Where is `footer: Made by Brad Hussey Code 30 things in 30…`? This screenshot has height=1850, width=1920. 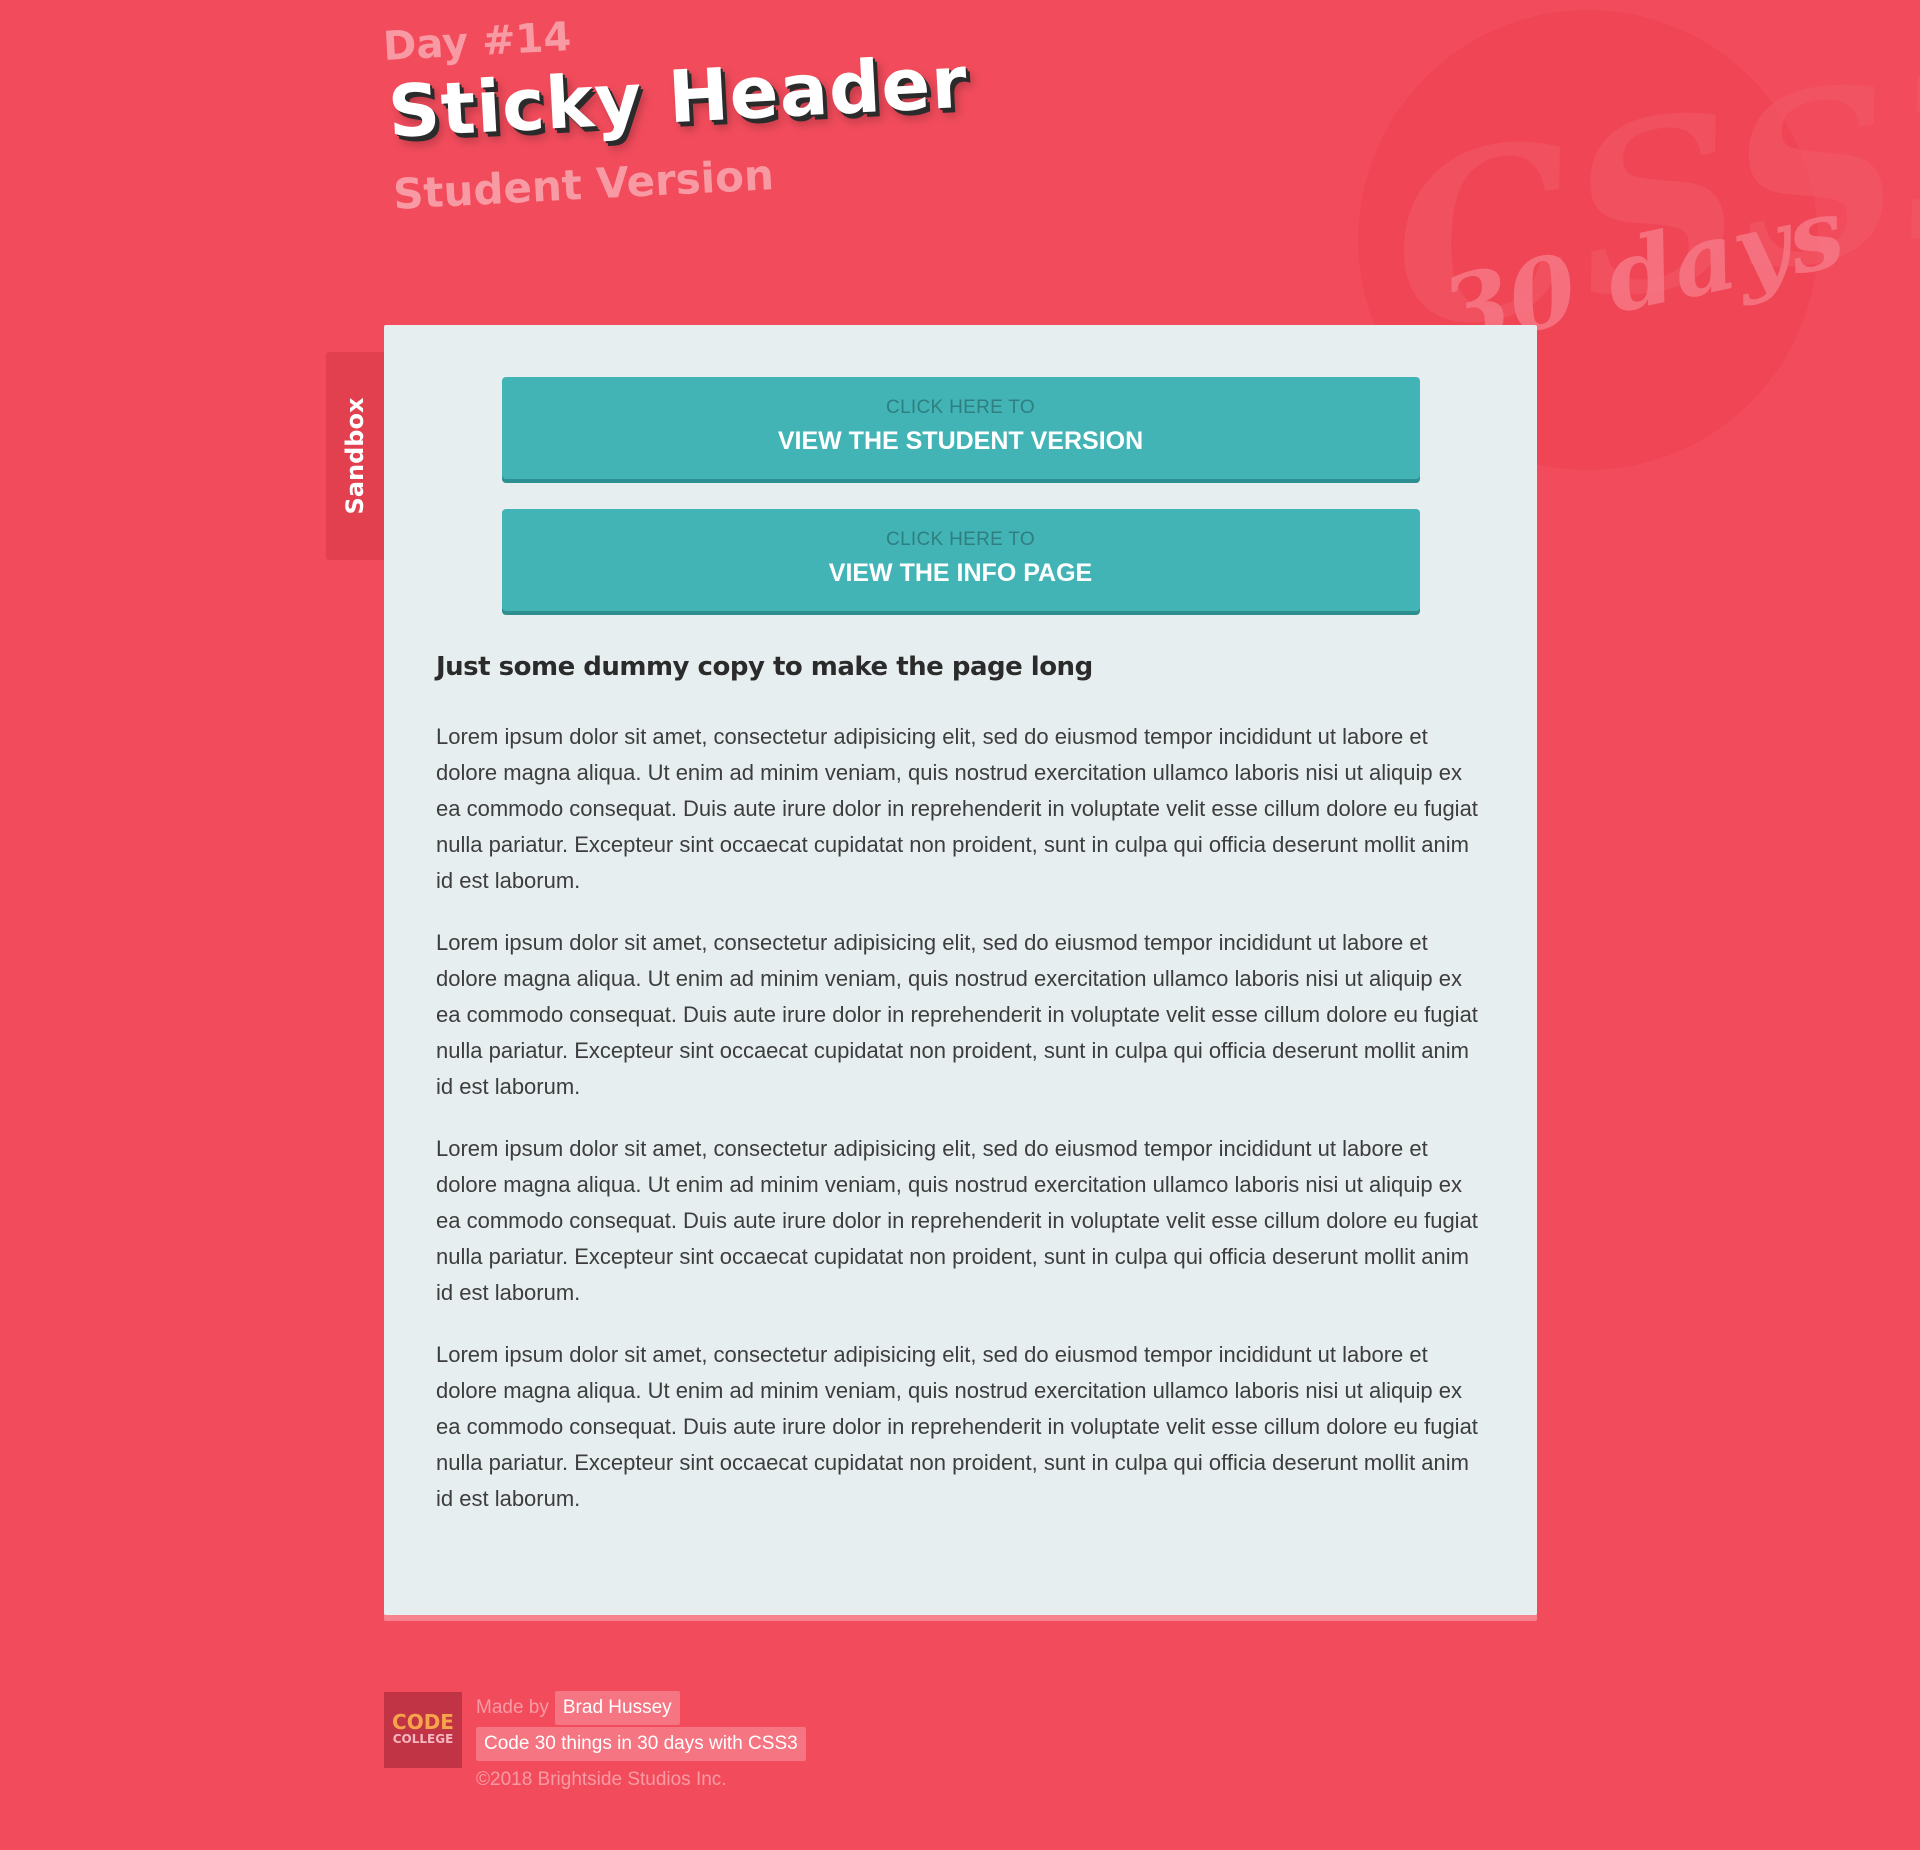 footer: Made by Brad Hussey Code 30 things in 30… is located at coordinates (641, 1744).